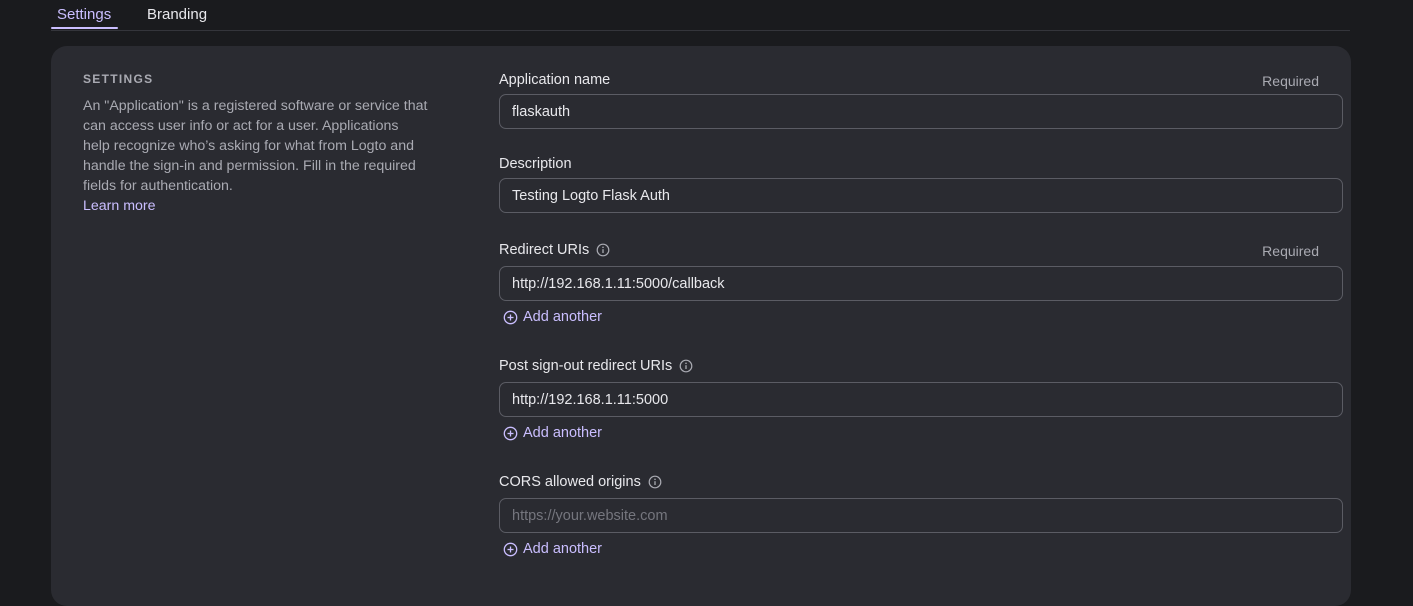  I want to click on redirect-uris-label: Redirect URIs, so click(554, 250).